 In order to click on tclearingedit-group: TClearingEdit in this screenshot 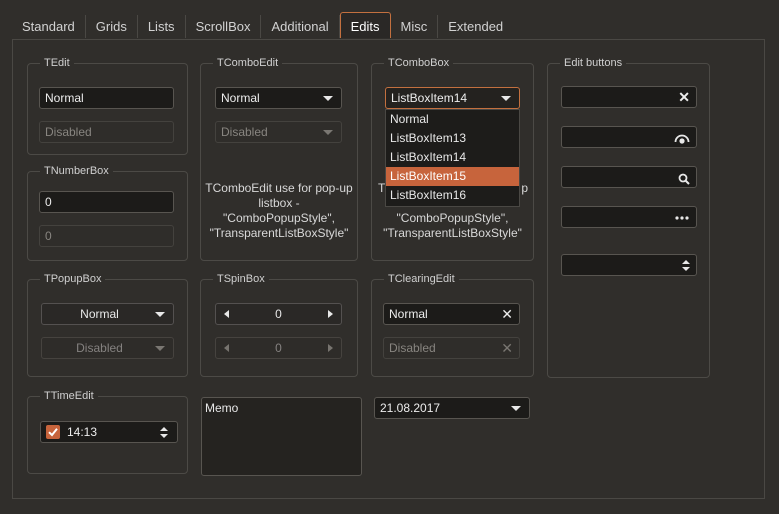, I will do `click(452, 324)`.